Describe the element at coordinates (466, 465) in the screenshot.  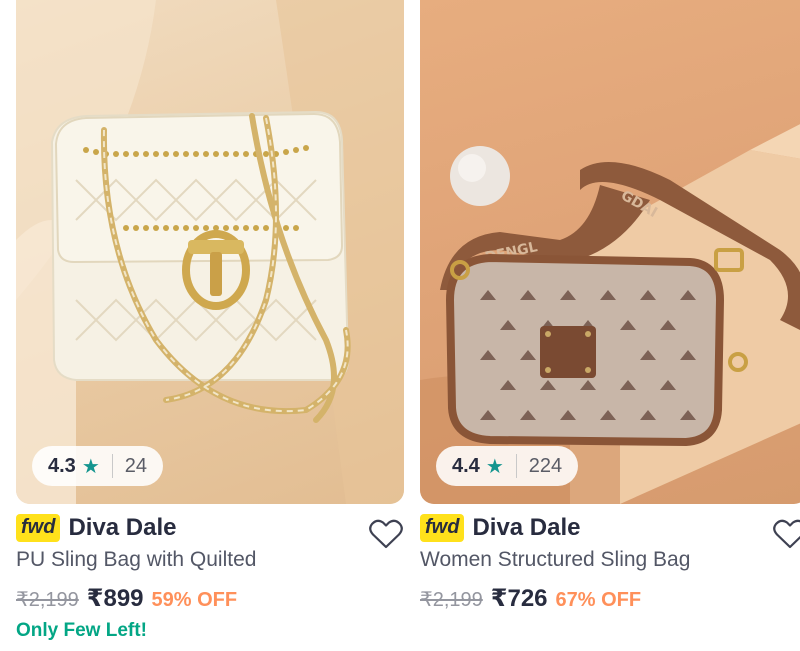
I see `rating-value: 4.4` at that location.